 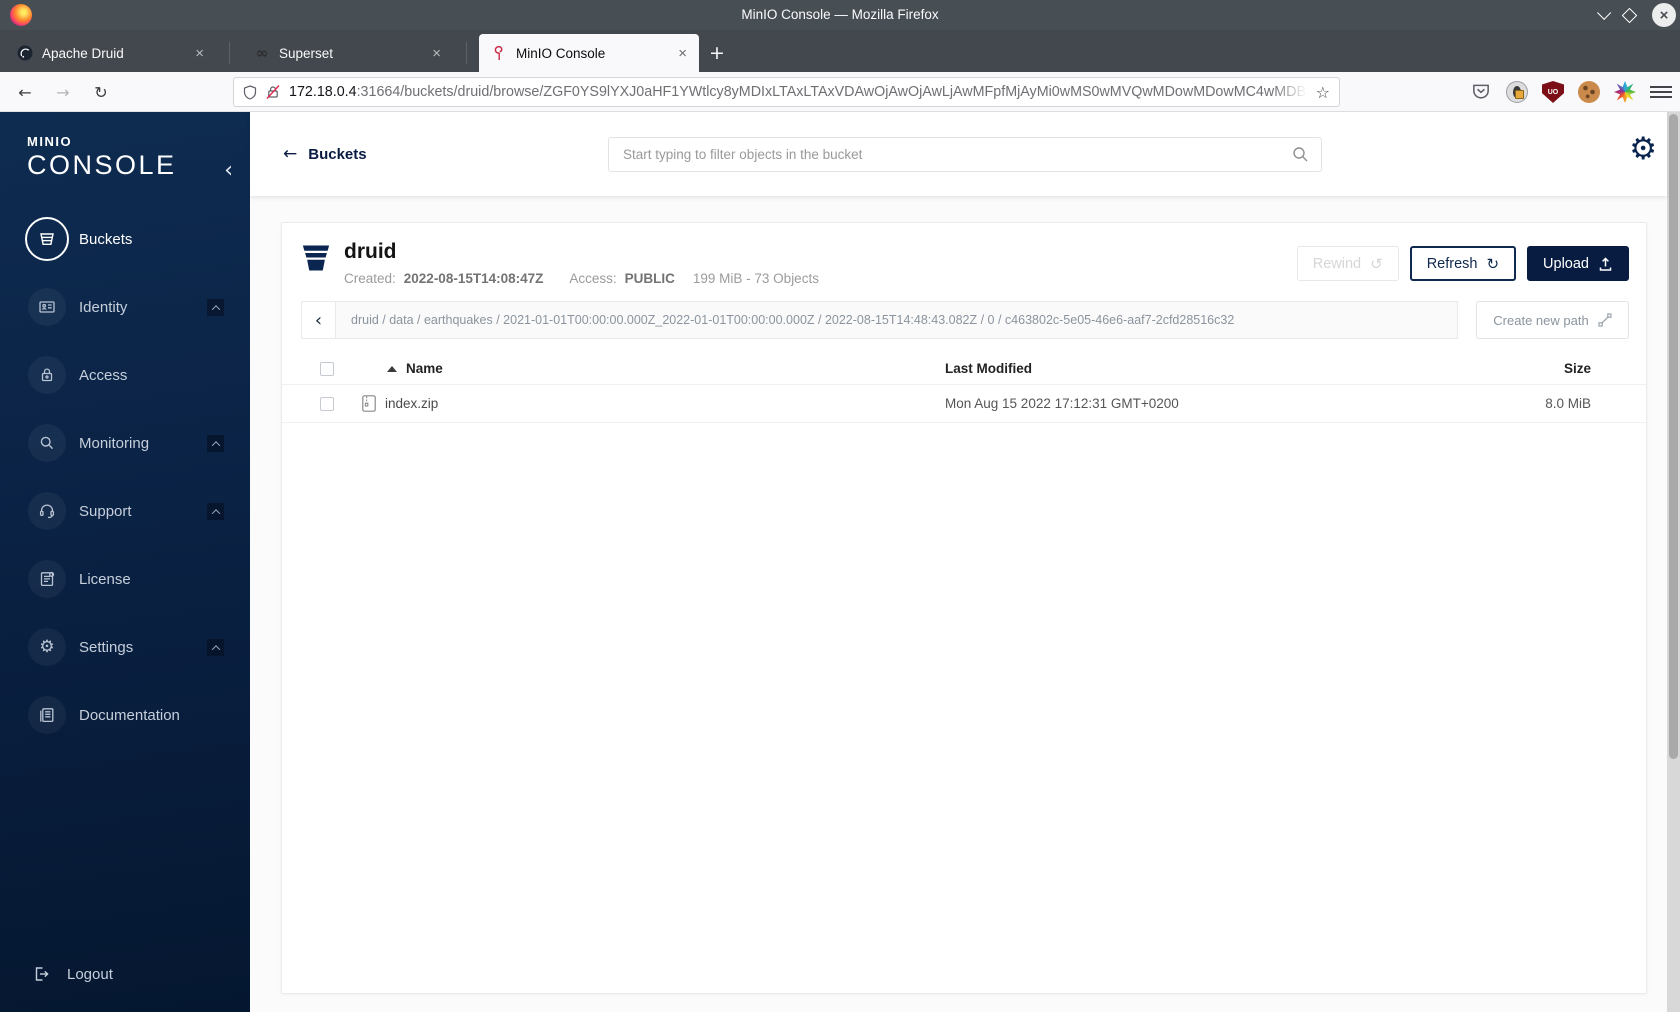 I want to click on sidebar-item-buckets: Buckets, so click(x=125, y=239).